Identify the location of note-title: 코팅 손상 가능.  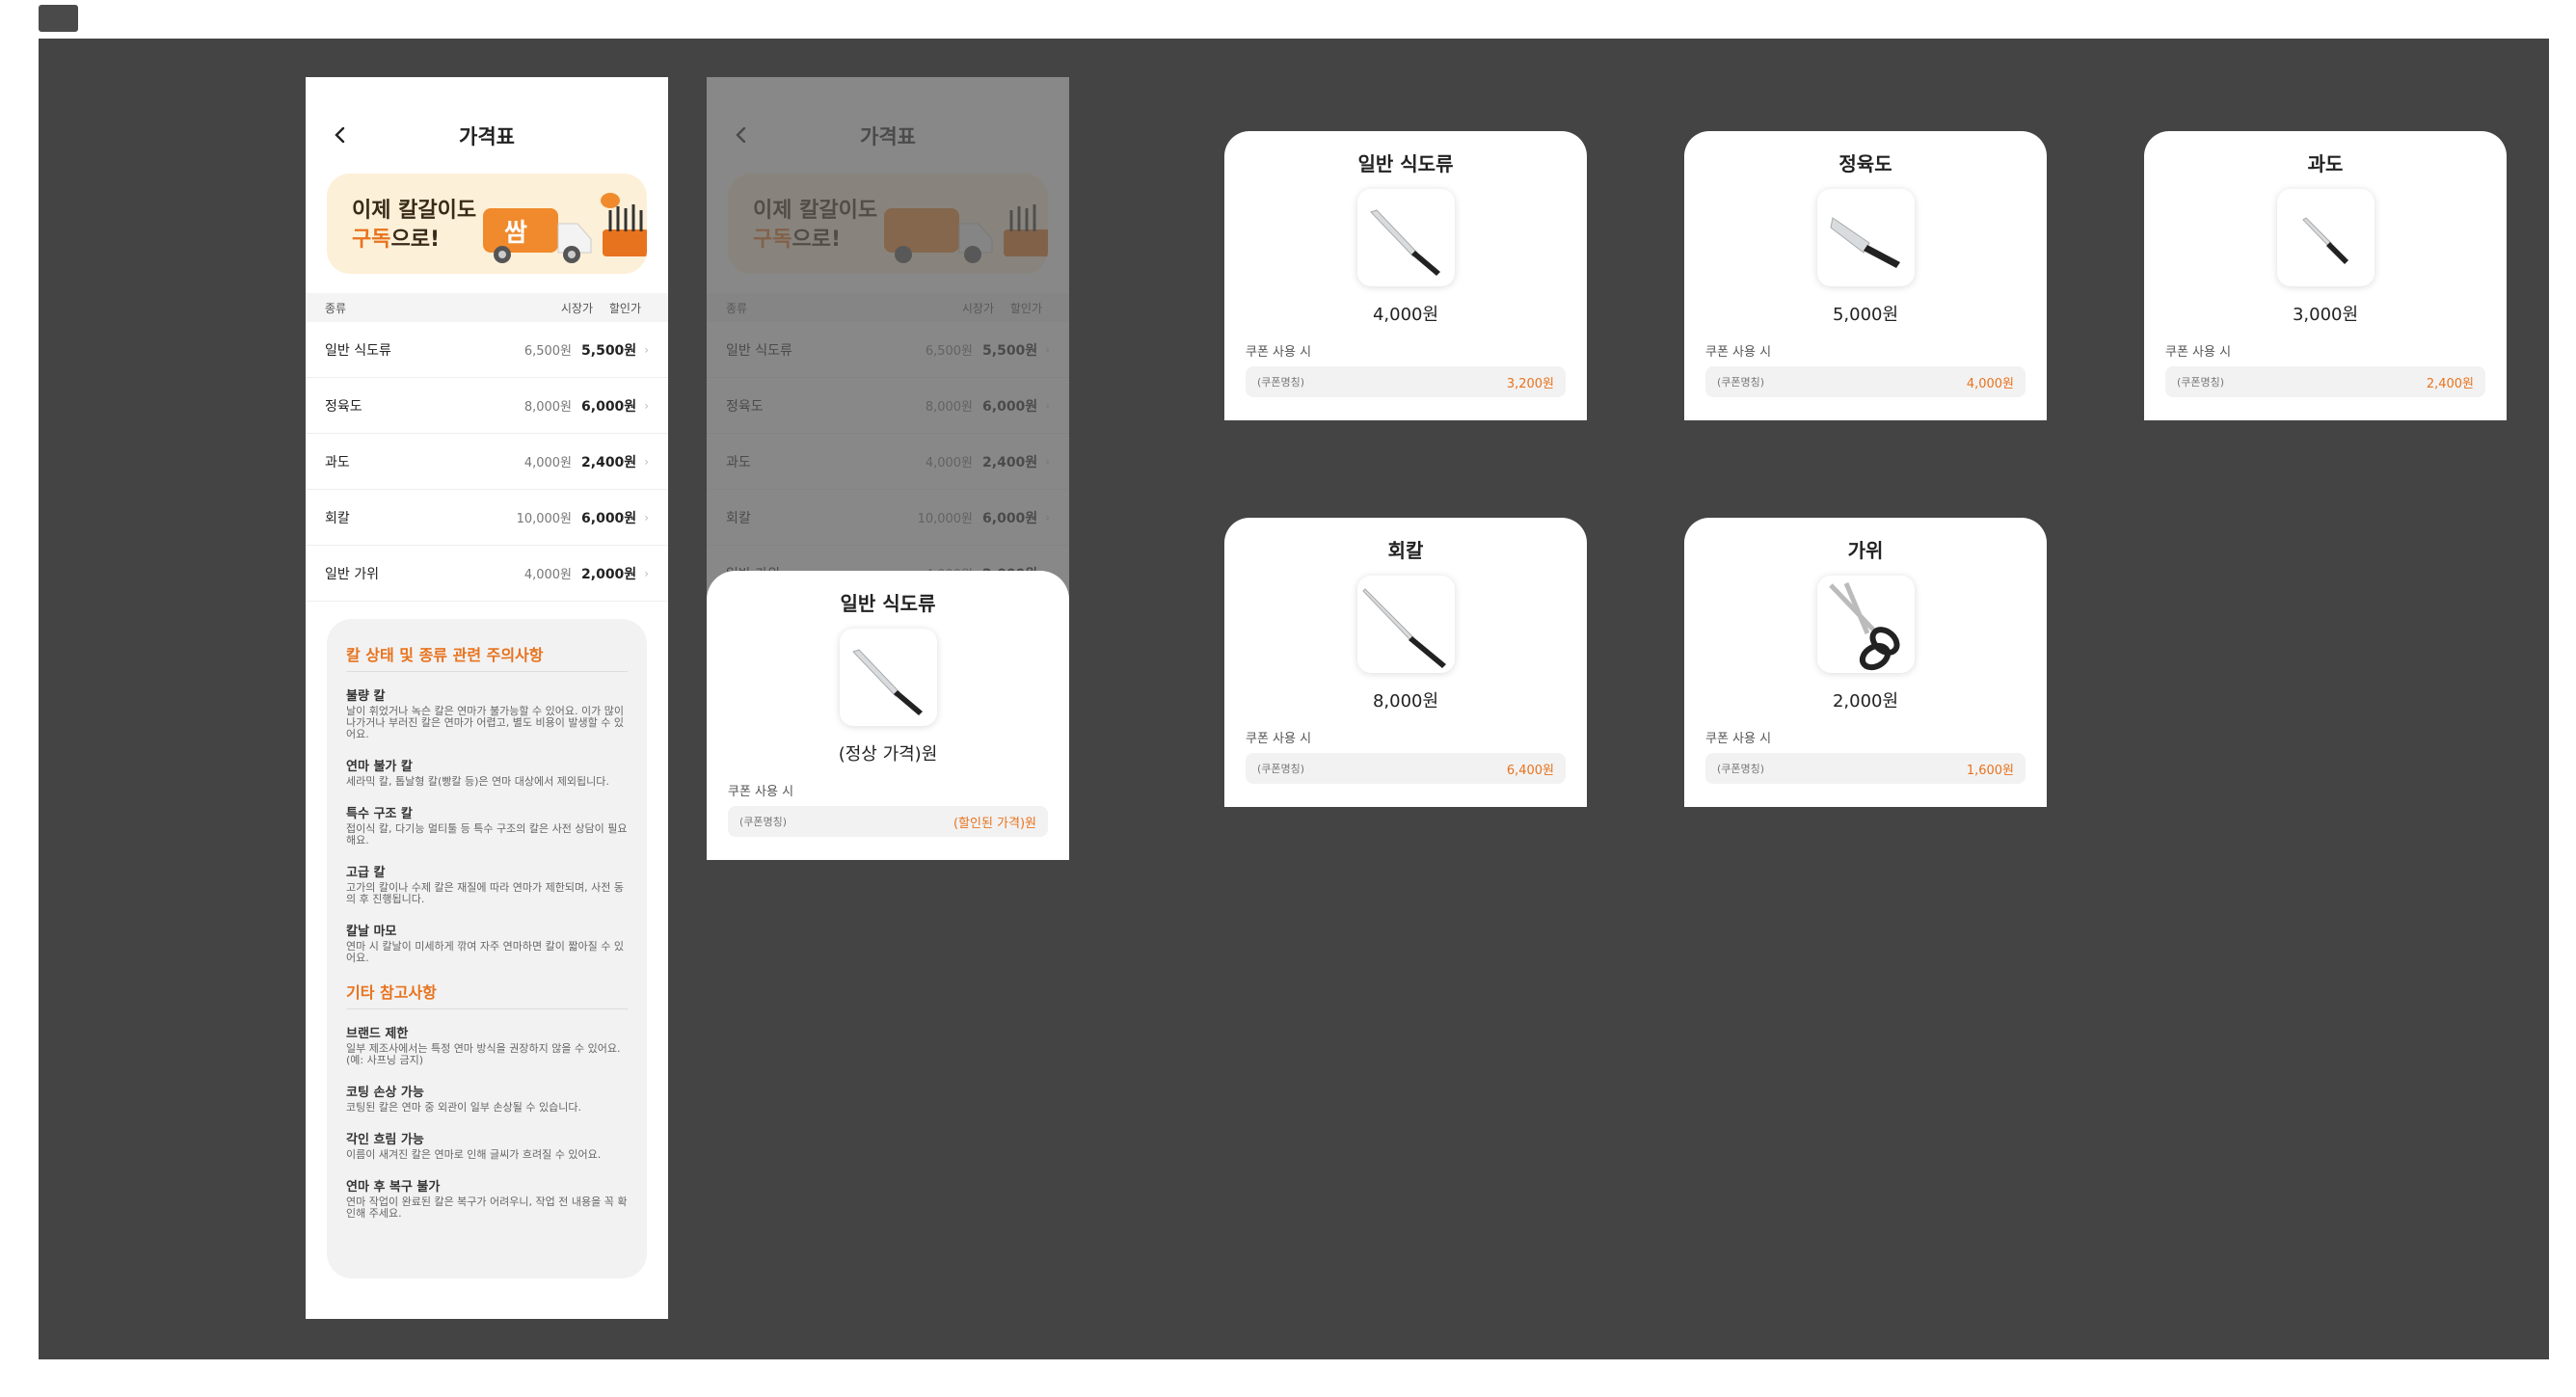
(385, 1093).